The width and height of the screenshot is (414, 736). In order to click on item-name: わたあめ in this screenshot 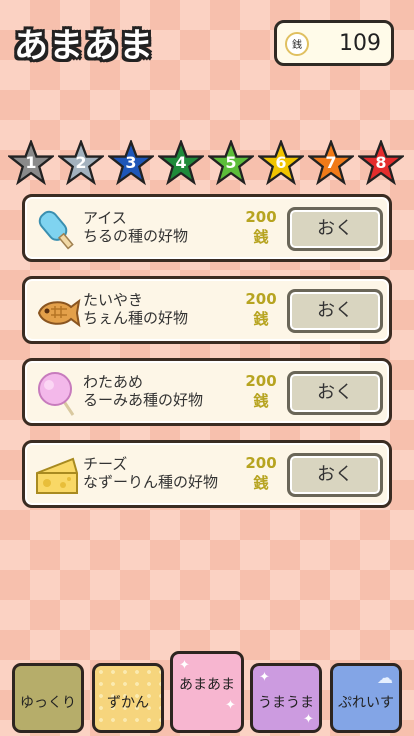, I will do `click(113, 382)`.